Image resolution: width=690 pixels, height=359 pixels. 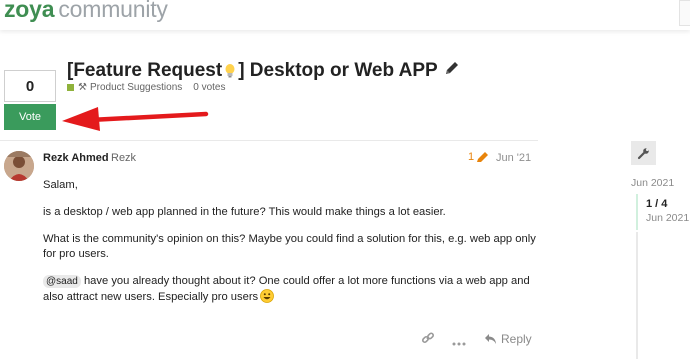 I want to click on more-icon, so click(x=459, y=343).